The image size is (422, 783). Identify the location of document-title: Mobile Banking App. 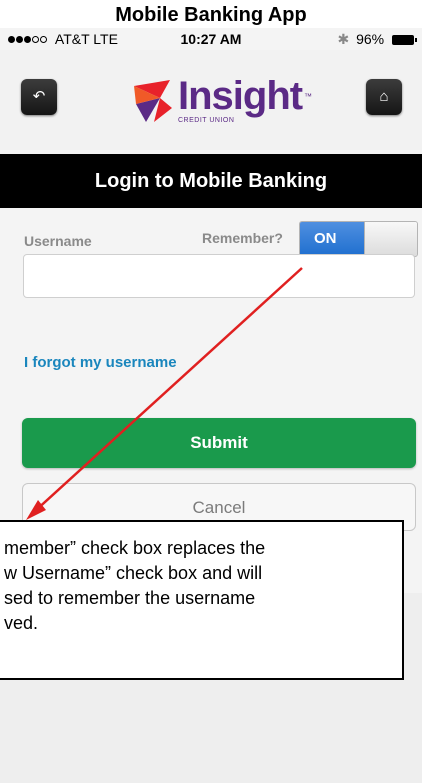
(211, 15).